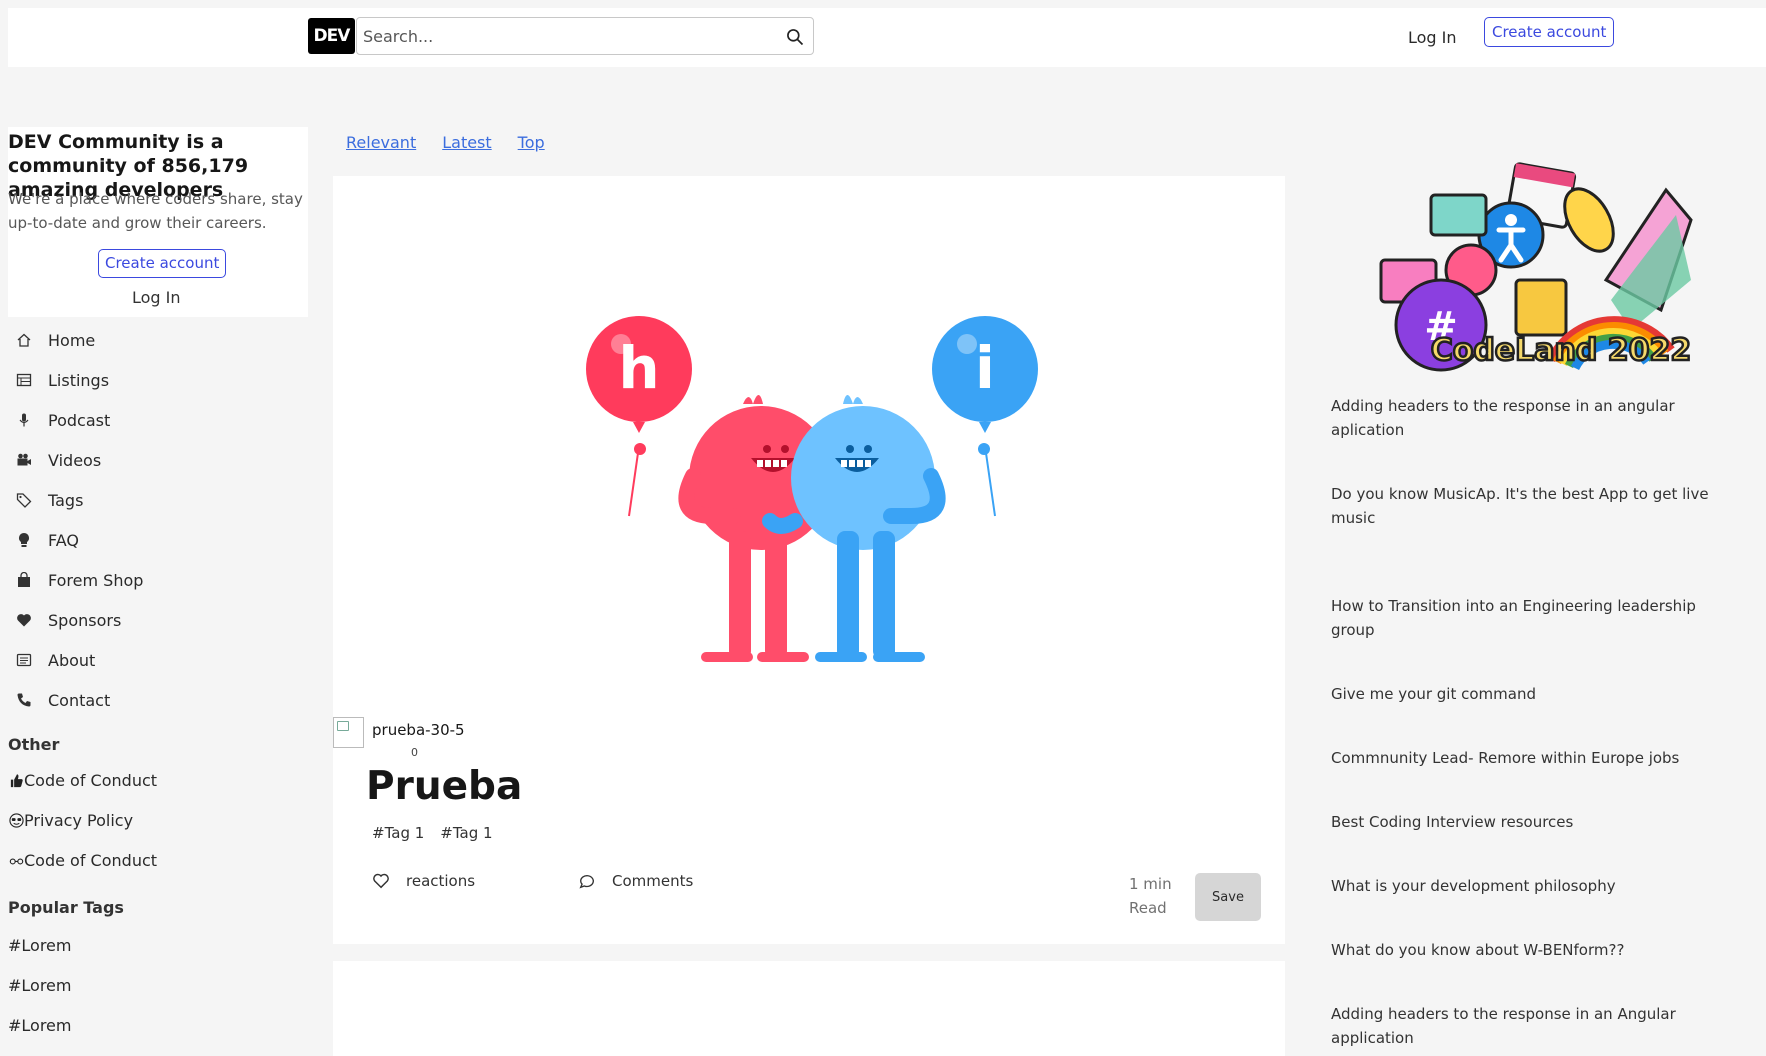  Describe the element at coordinates (158, 420) in the screenshot. I see `sidebar-item-podcast: Podcast` at that location.